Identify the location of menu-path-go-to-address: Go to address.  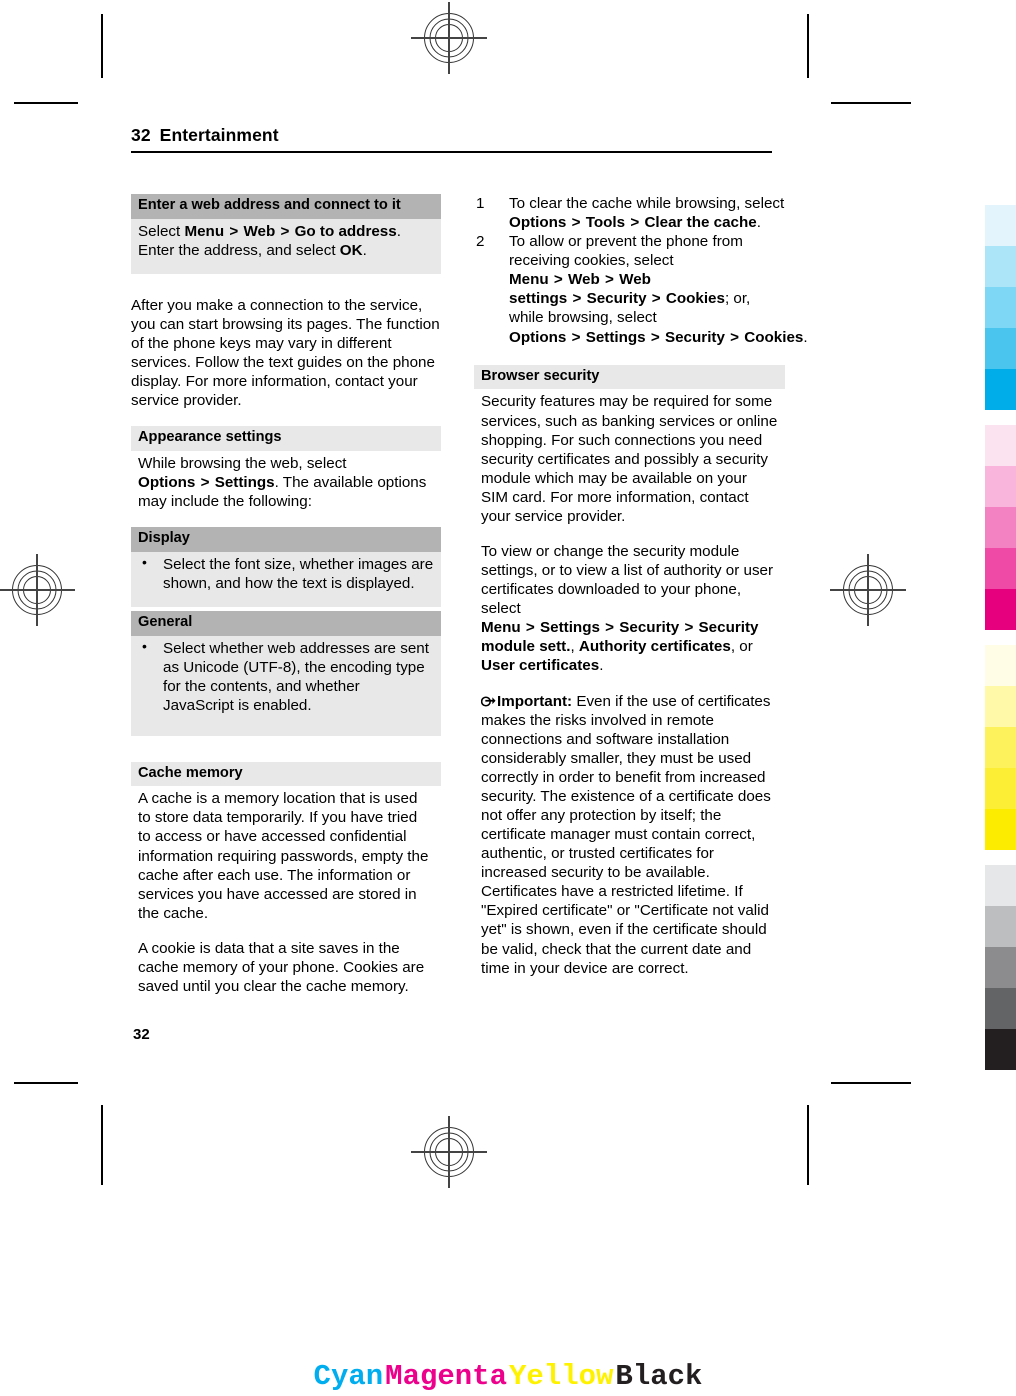
(345, 231).